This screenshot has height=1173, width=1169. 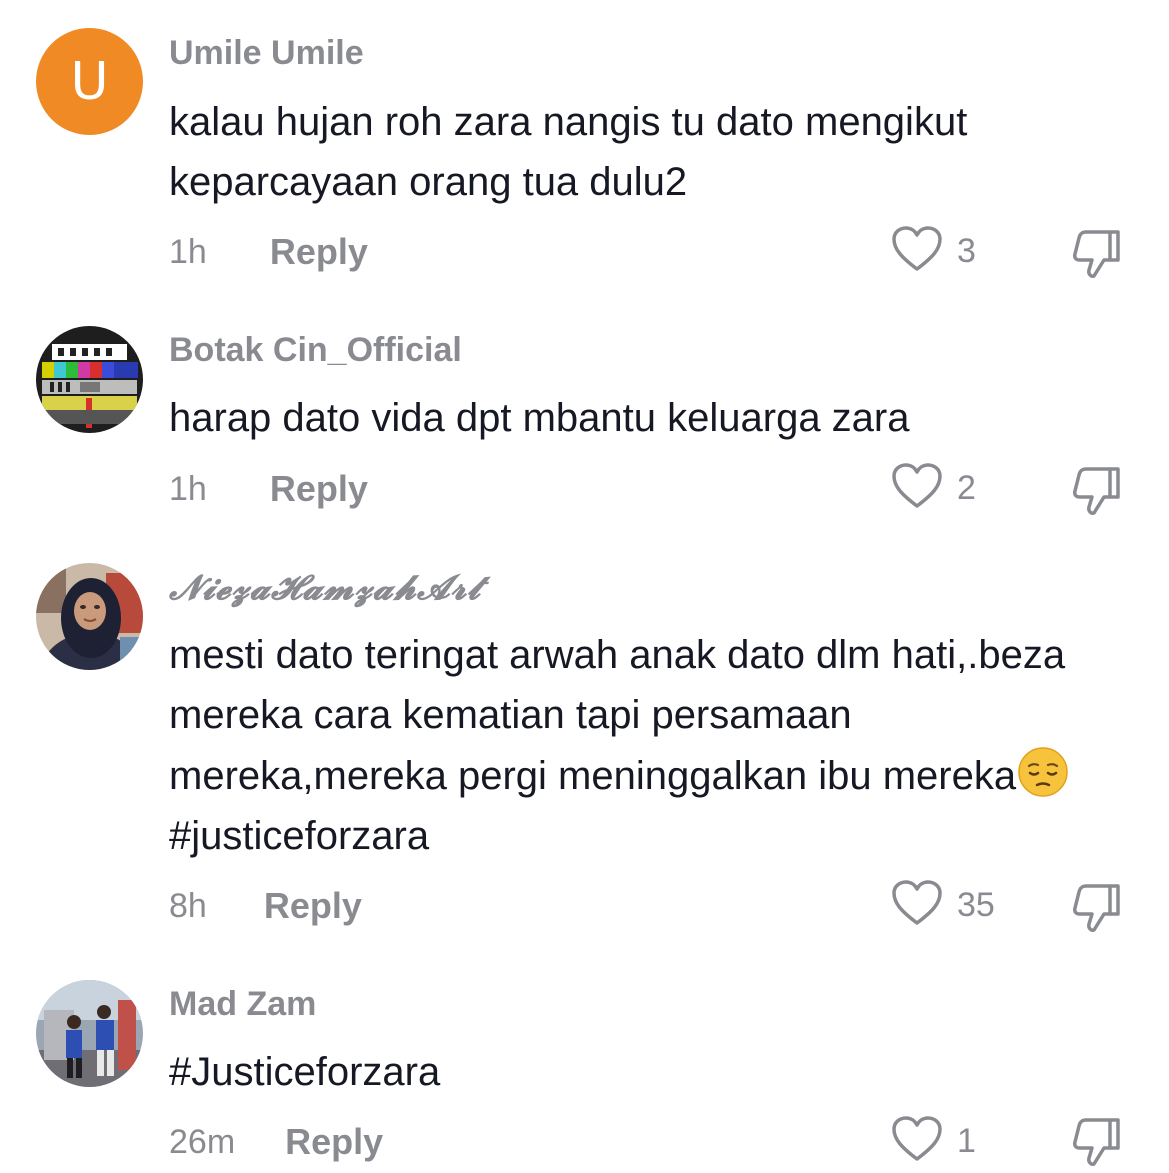 I want to click on like-count: 3, so click(x=966, y=250).